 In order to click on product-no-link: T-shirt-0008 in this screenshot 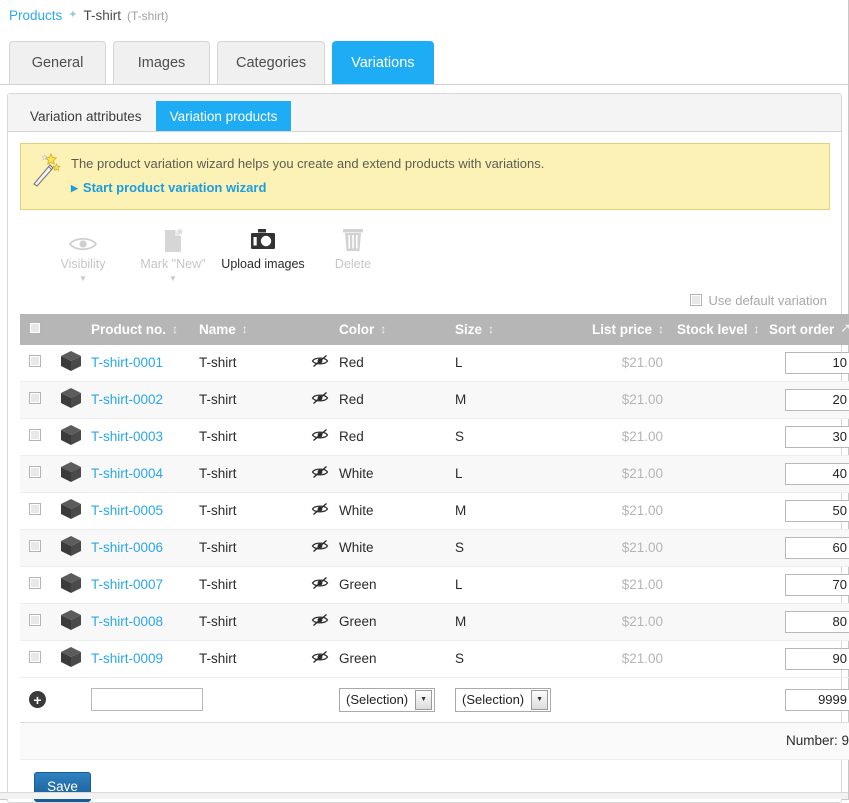, I will do `click(127, 621)`.